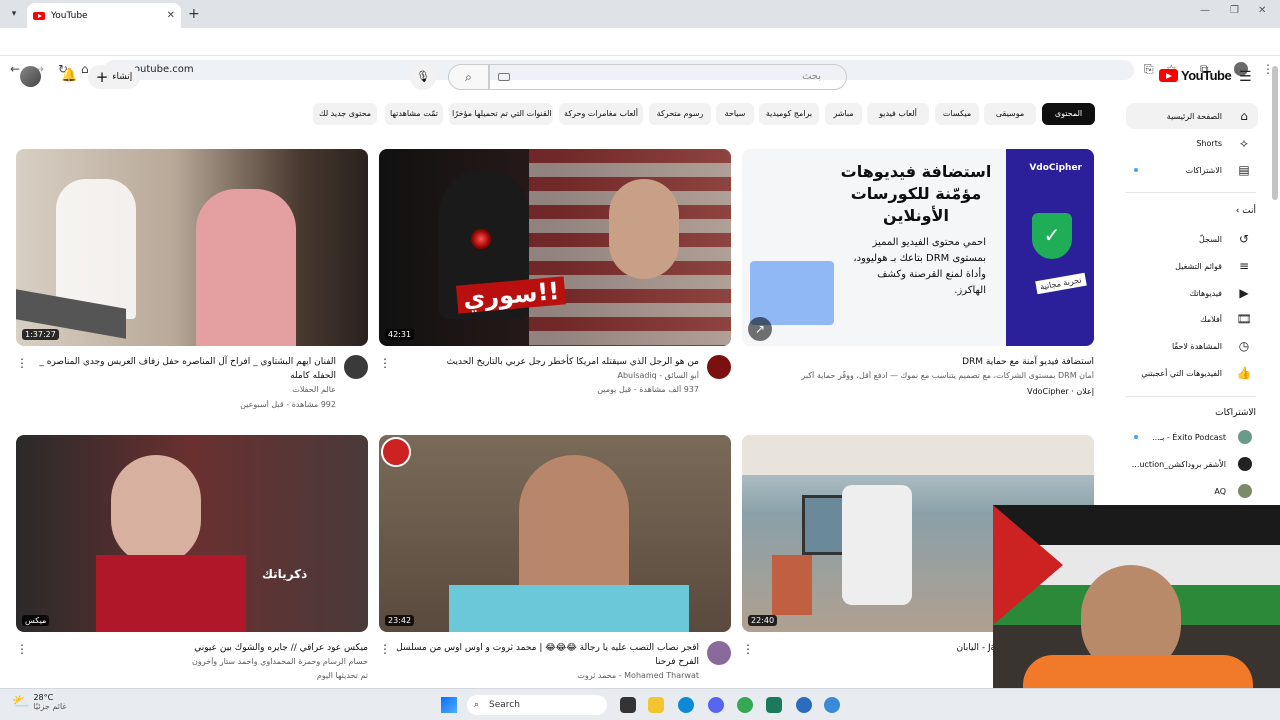 Image resolution: width=1280 pixels, height=720 pixels. Describe the element at coordinates (345, 114) in the screenshot. I see `chip-new-to-you: محتوى جديد لك` at that location.